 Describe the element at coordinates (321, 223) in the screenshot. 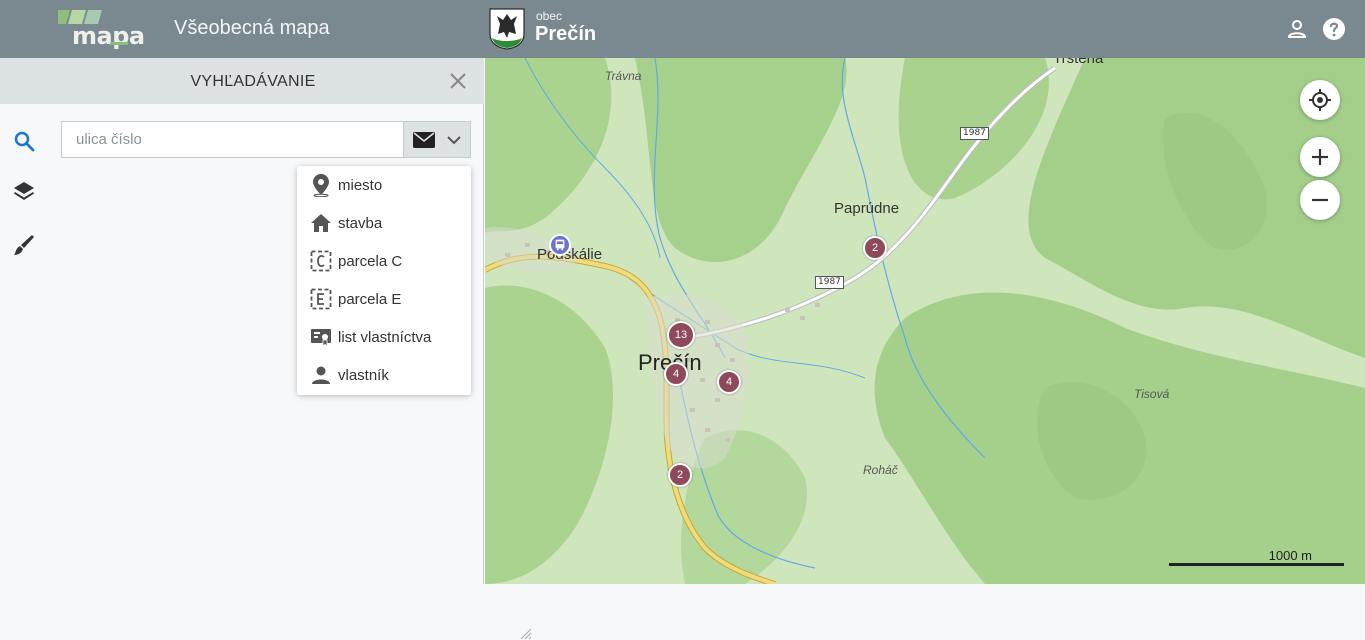

I see `home-icon` at that location.